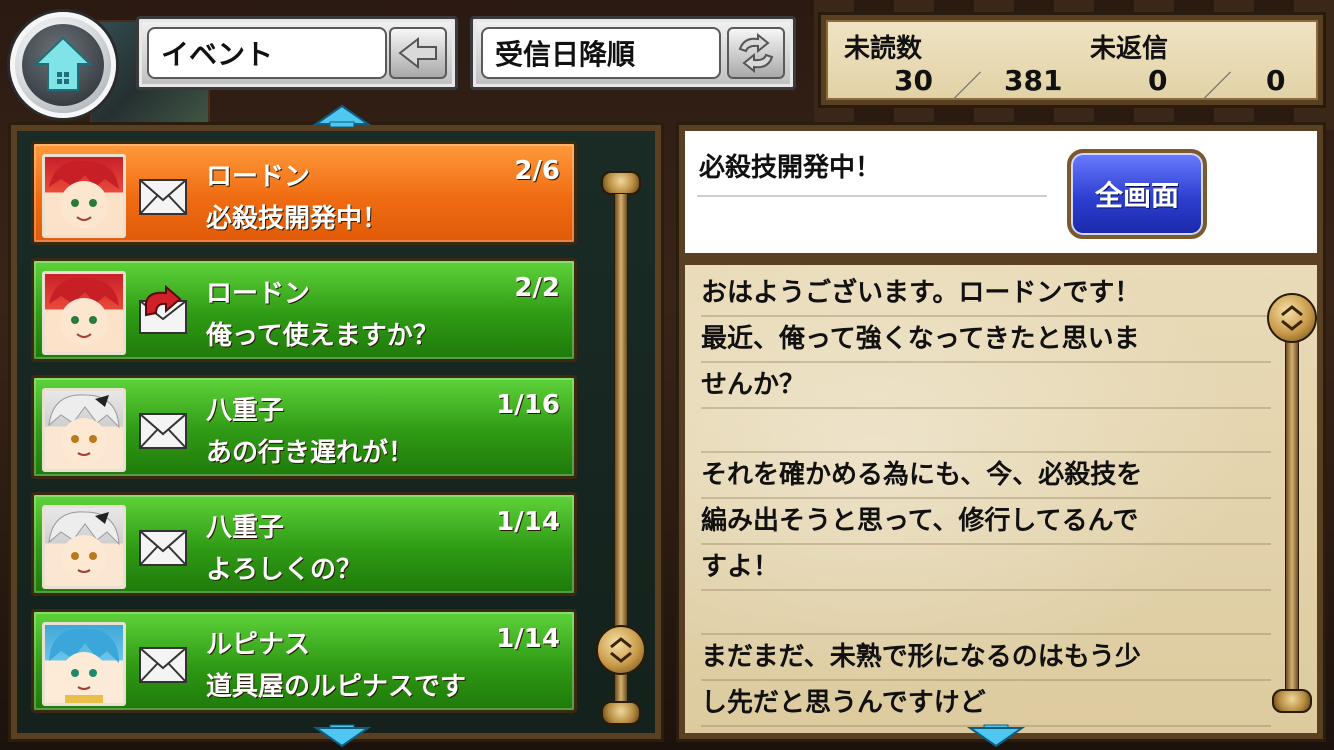 This screenshot has height=750, width=1334. I want to click on category-select: イベント, so click(267, 53).